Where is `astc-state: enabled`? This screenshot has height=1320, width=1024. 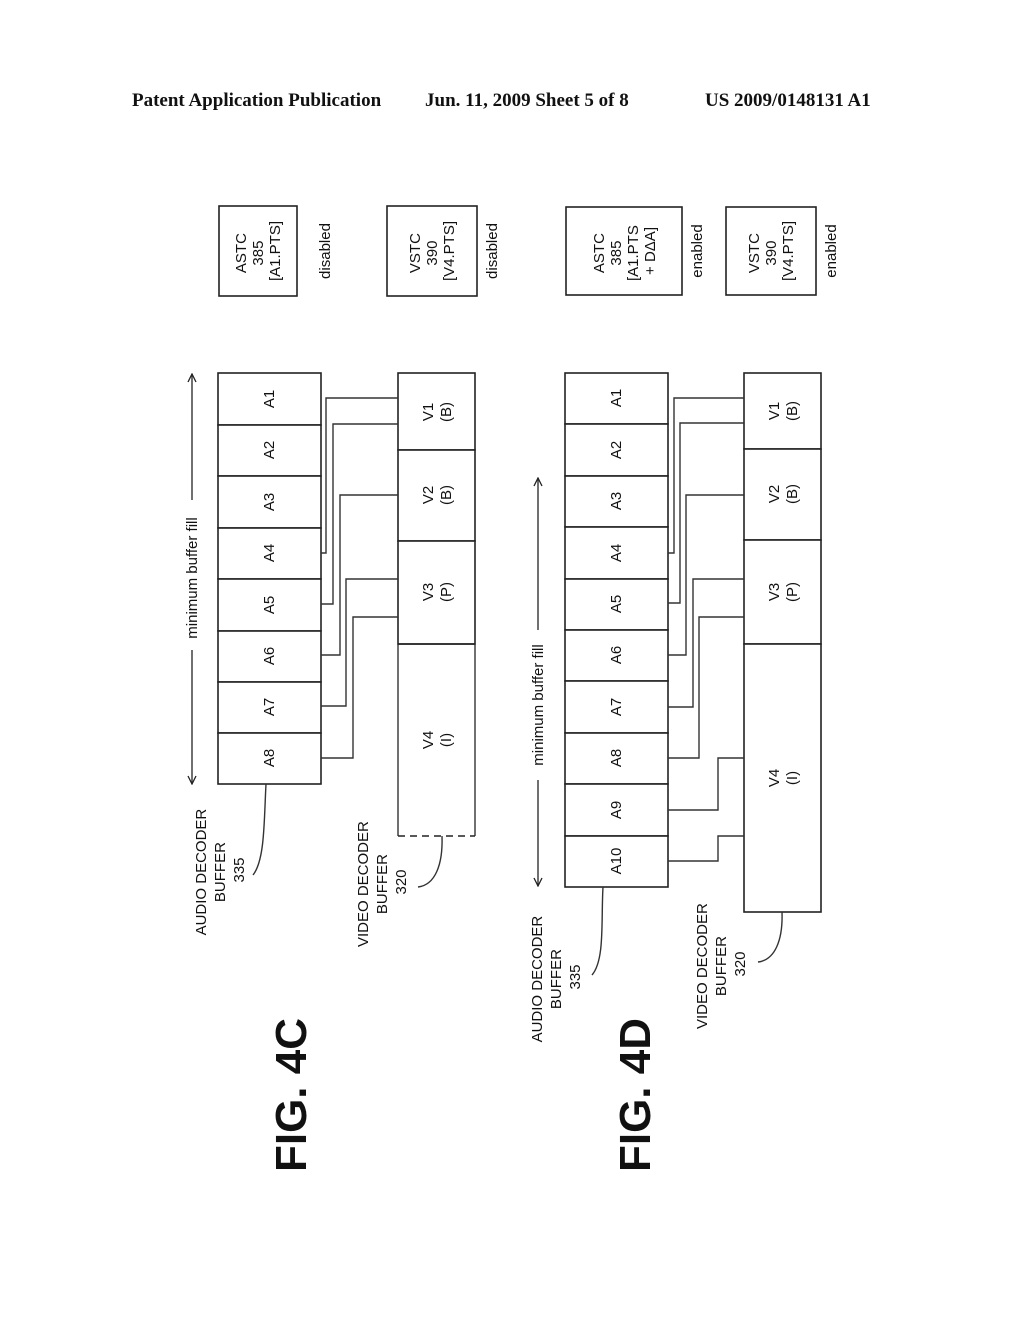 astc-state: enabled is located at coordinates (697, 250).